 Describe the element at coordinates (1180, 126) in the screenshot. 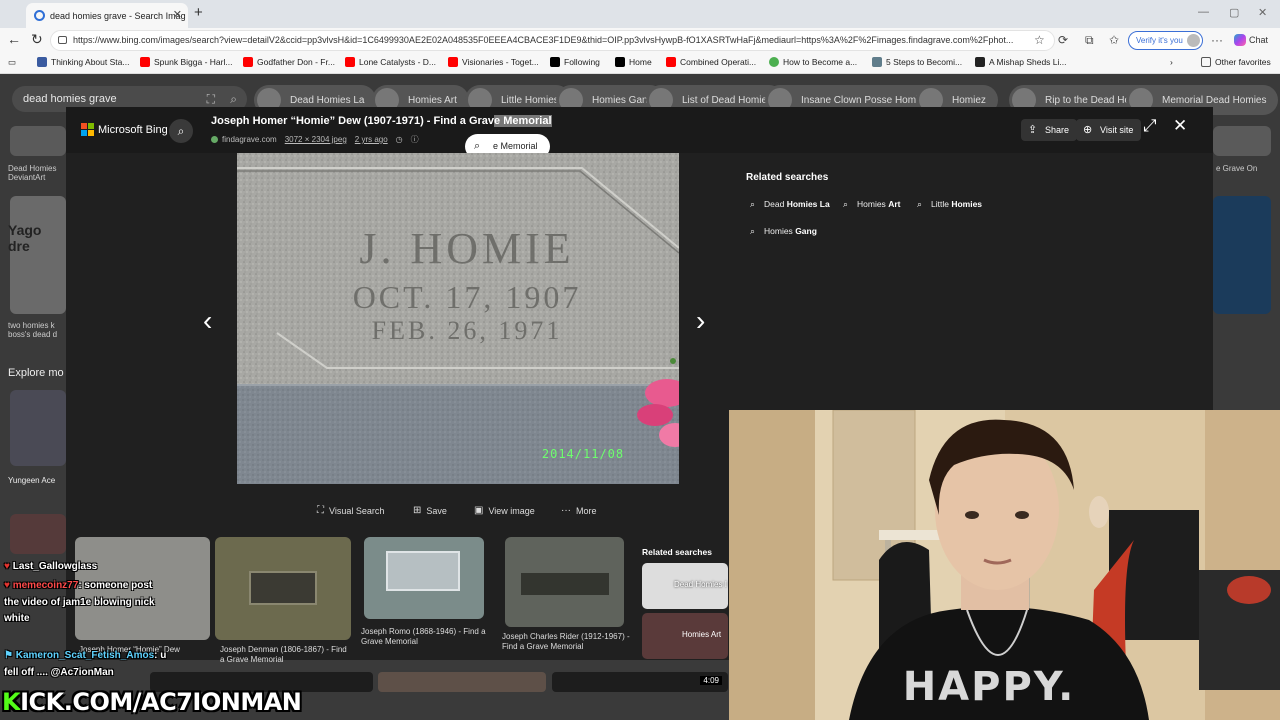

I see `close-modal-icon: ✕` at that location.